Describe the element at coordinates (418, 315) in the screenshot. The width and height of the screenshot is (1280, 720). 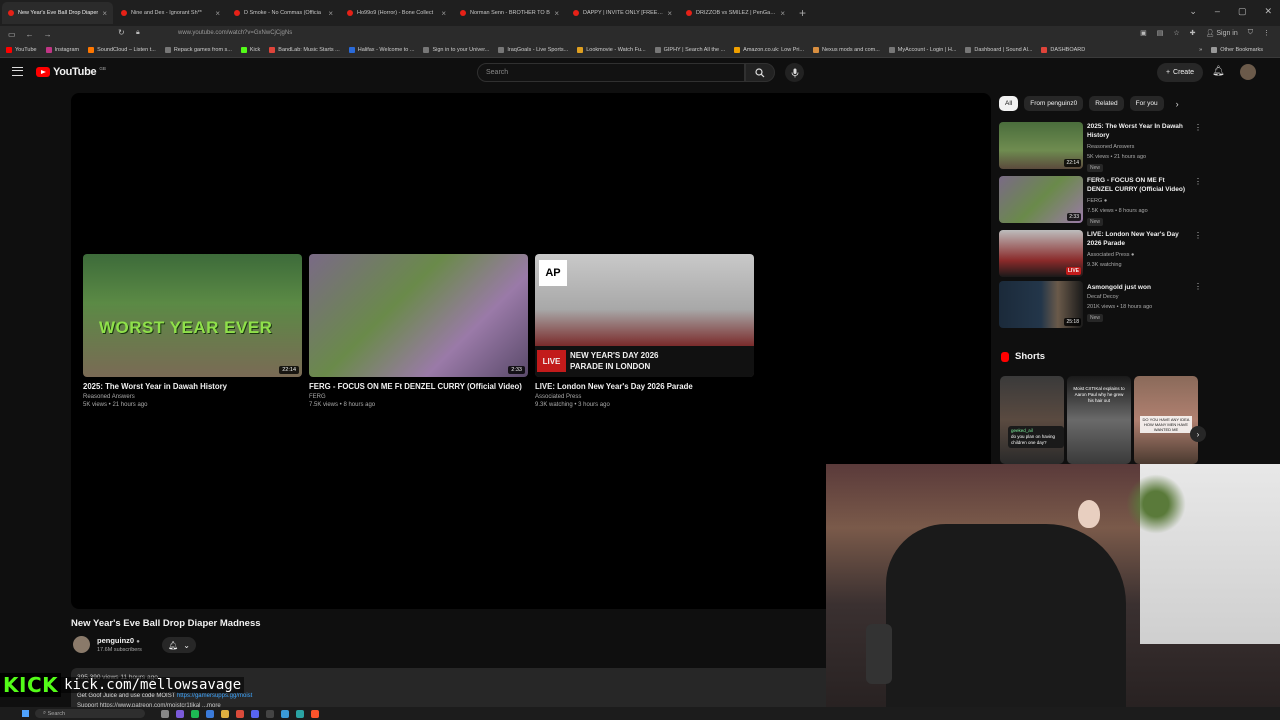
I see `endcard-thumbnail: 2:33` at that location.